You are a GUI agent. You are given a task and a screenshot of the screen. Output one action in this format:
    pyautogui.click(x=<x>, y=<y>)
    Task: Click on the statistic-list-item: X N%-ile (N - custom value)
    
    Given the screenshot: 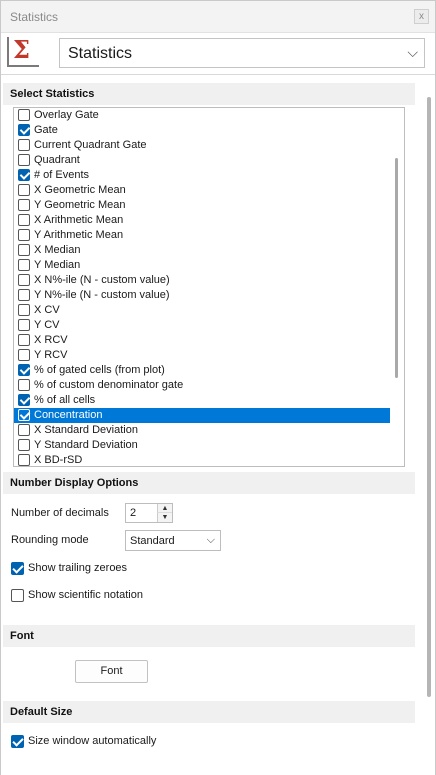 What is the action you would take?
    pyautogui.click(x=202, y=280)
    